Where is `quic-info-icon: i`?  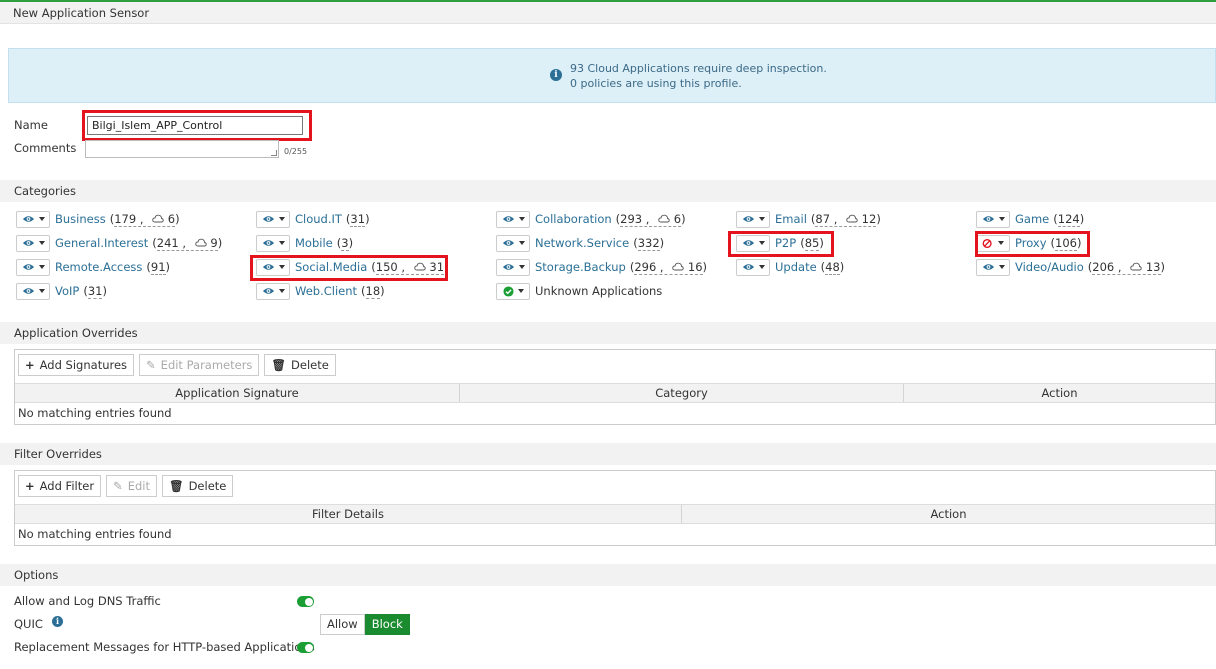 quic-info-icon: i is located at coordinates (57, 621).